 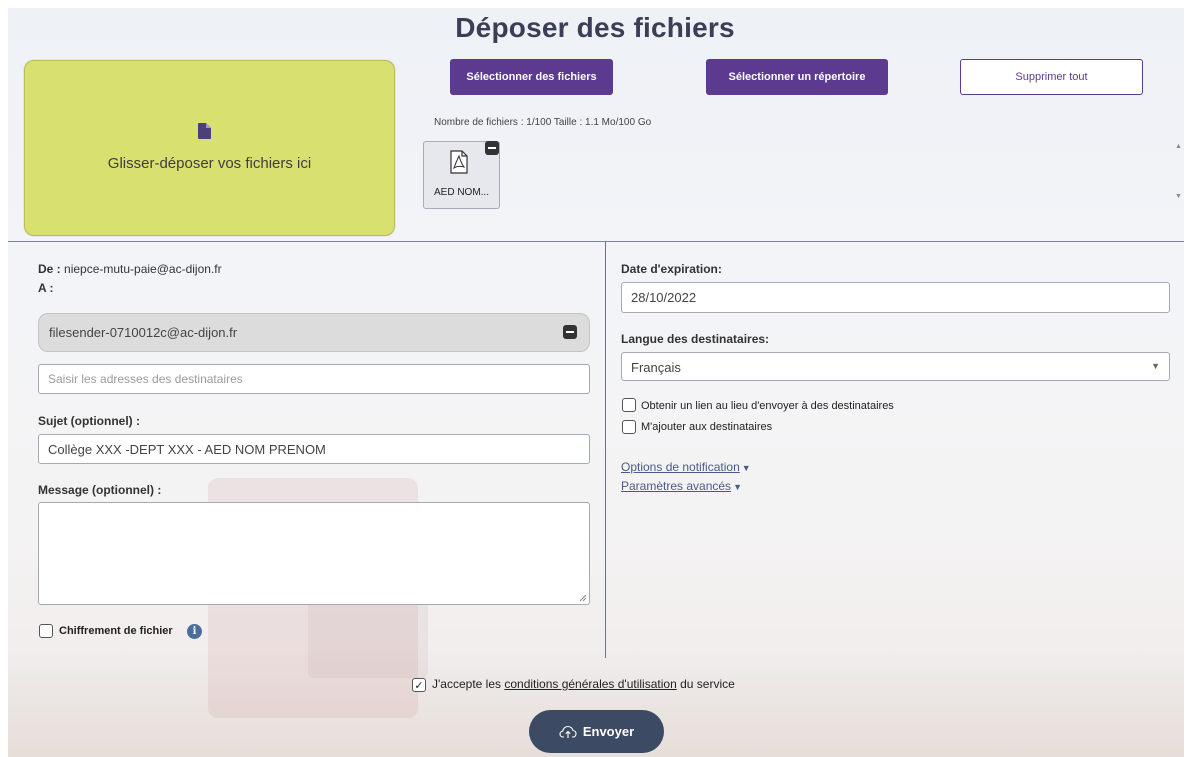 I want to click on recipients-input: Saisir les adresses des destinataires, so click(x=314, y=379).